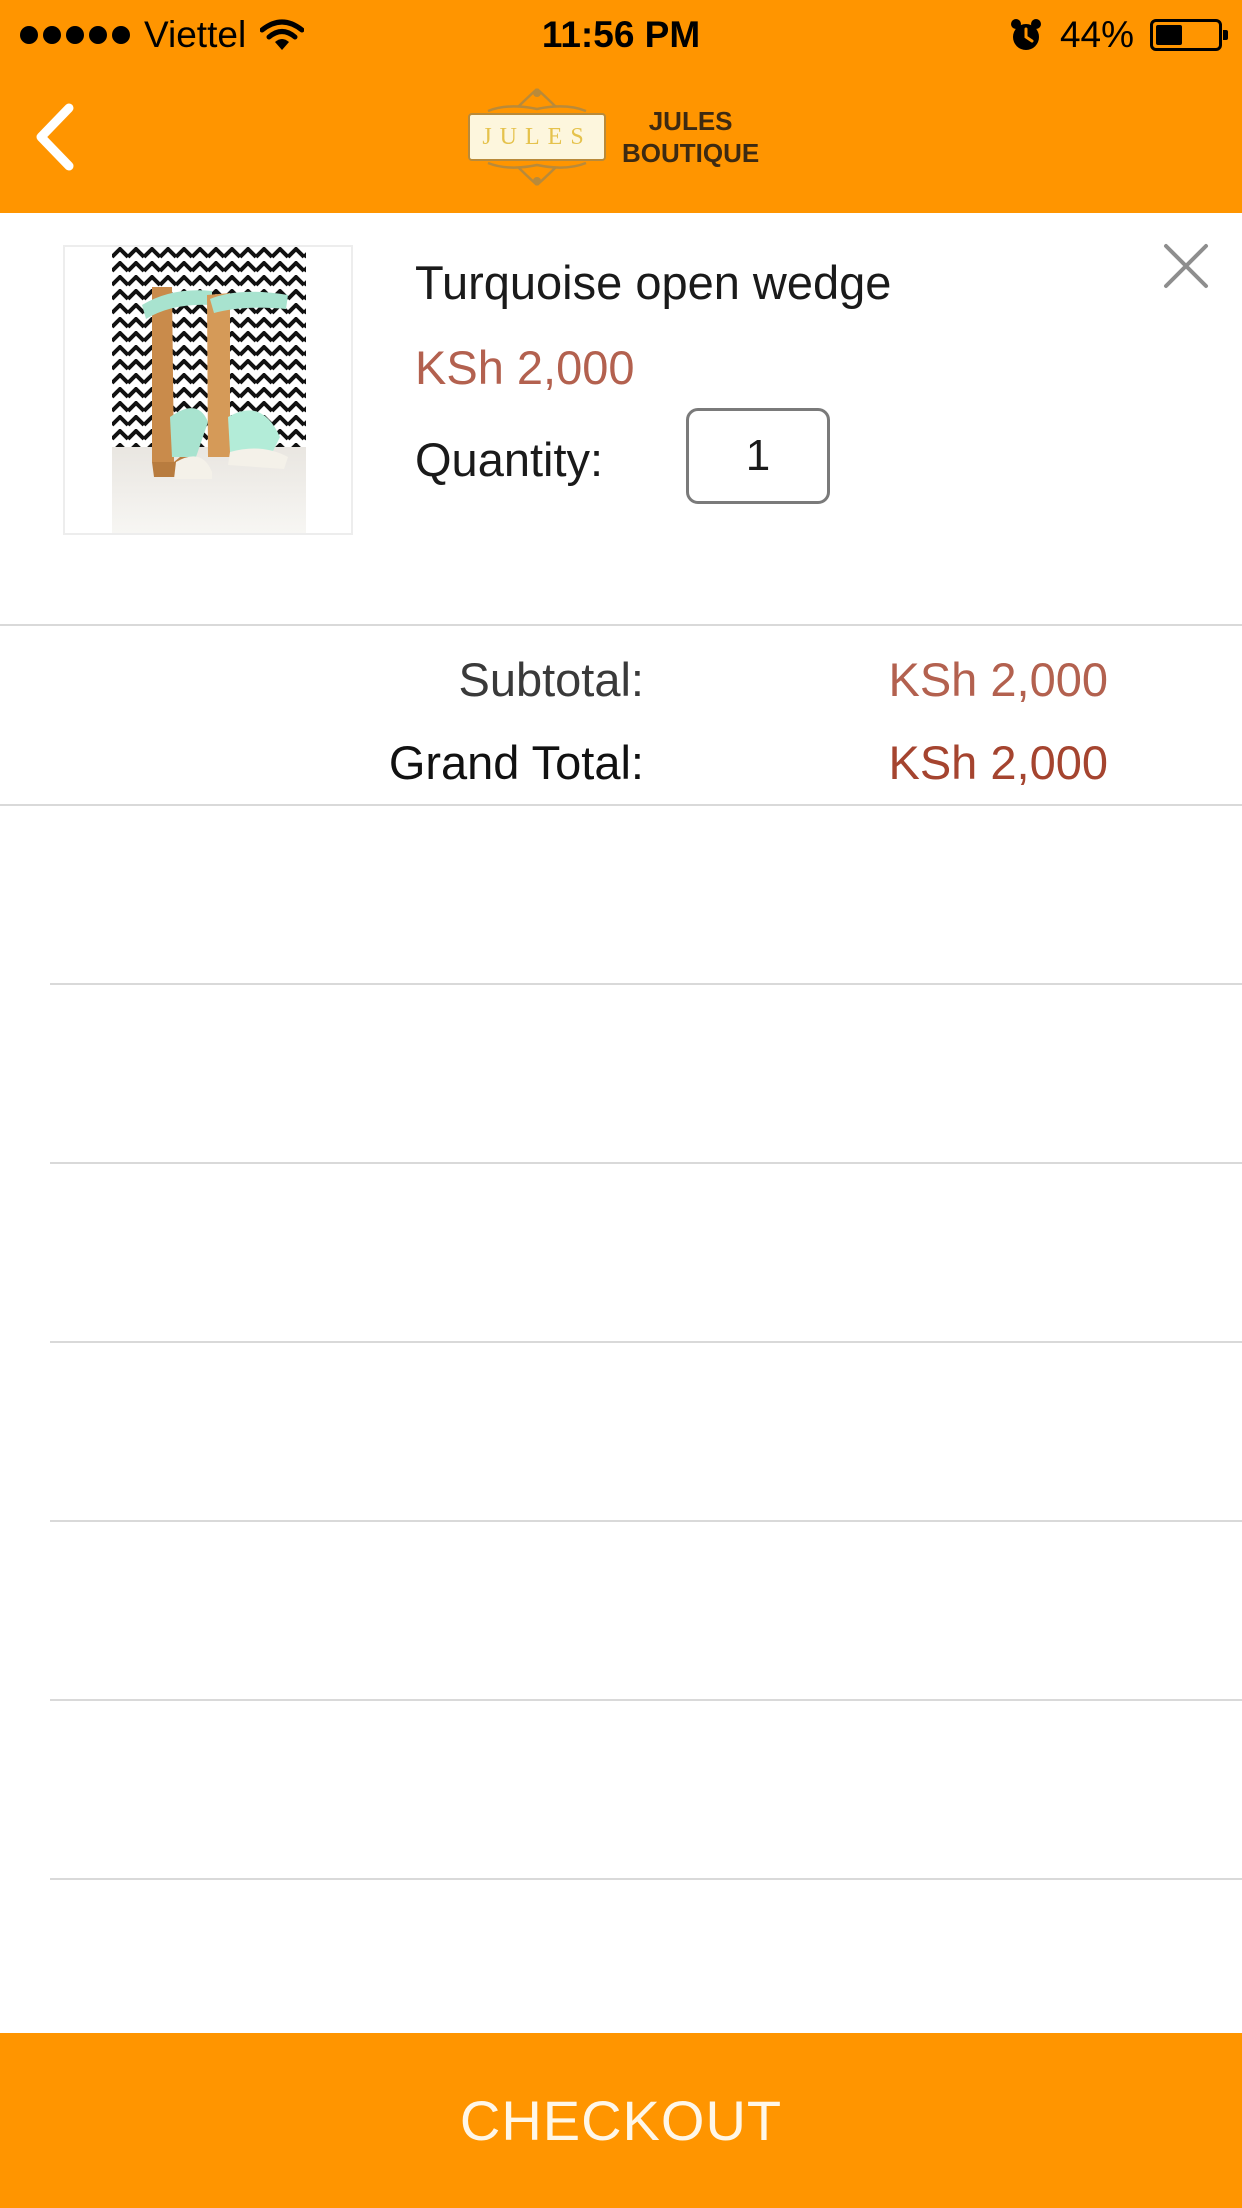 The height and width of the screenshot is (2208, 1242). What do you see at coordinates (998, 679) in the screenshot?
I see `subtotal-value: KSh 2,000` at bounding box center [998, 679].